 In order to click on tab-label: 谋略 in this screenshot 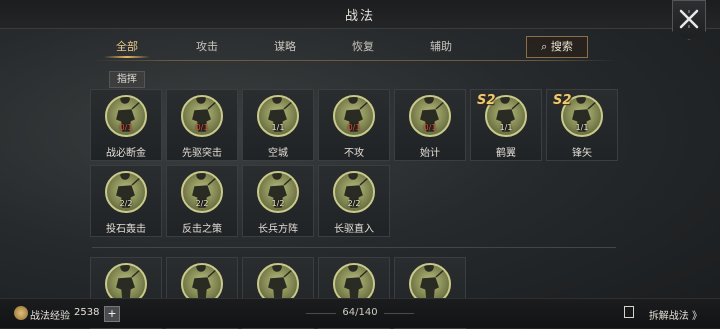, I will do `click(285, 46)`.